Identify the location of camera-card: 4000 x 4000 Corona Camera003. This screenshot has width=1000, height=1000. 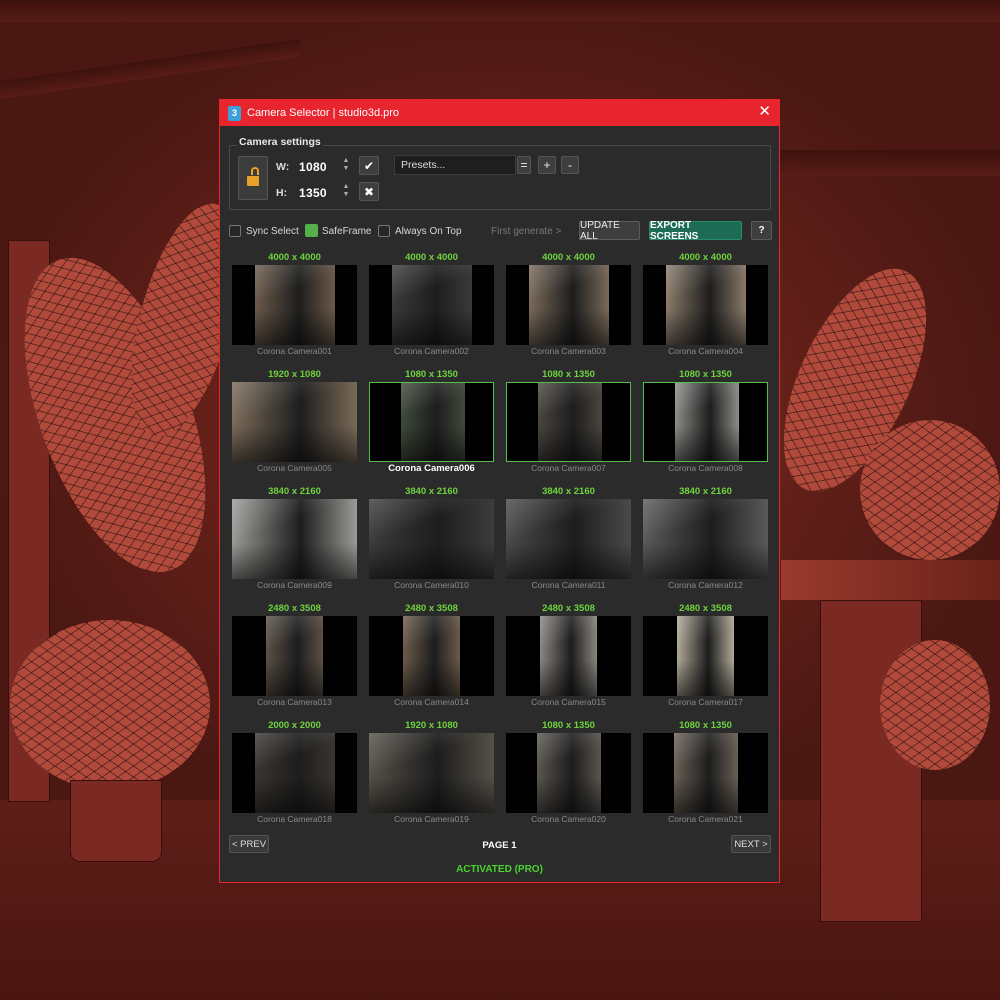
(568, 307).